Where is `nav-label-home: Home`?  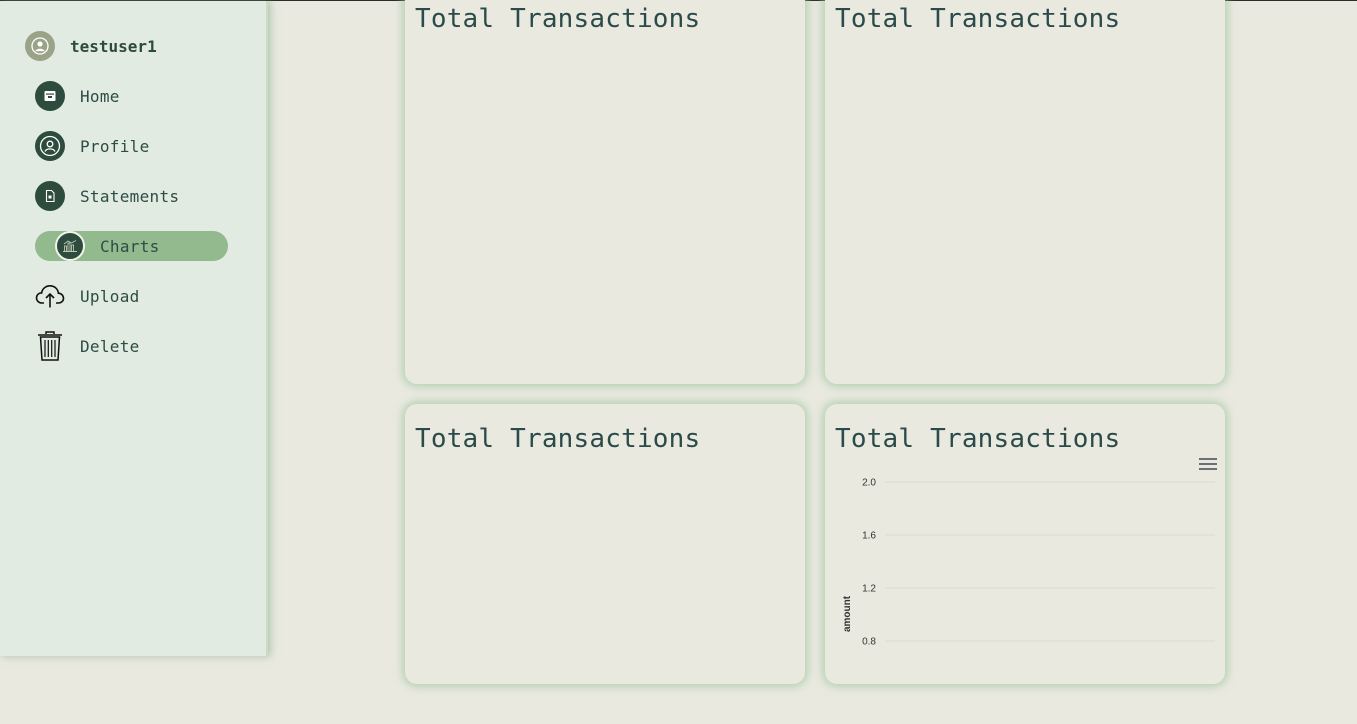 nav-label-home: Home is located at coordinates (100, 96).